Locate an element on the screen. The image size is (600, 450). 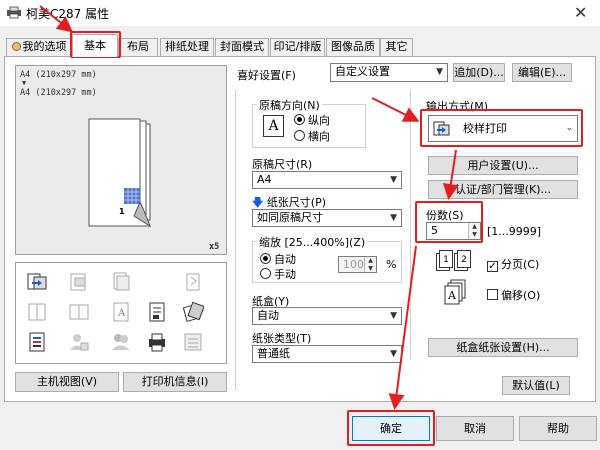
printer-icon is located at coordinates (14, 12).